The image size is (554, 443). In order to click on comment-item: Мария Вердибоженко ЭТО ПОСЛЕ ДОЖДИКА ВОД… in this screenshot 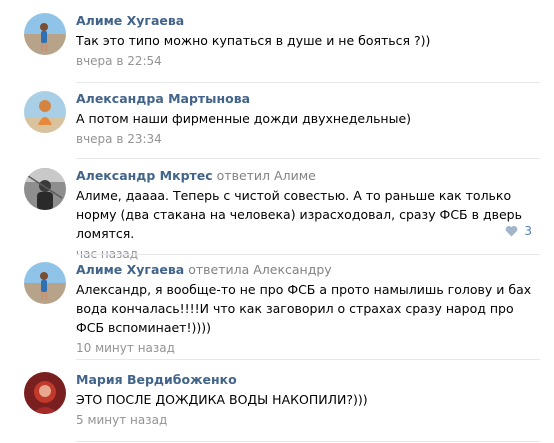, I will do `click(277, 402)`.